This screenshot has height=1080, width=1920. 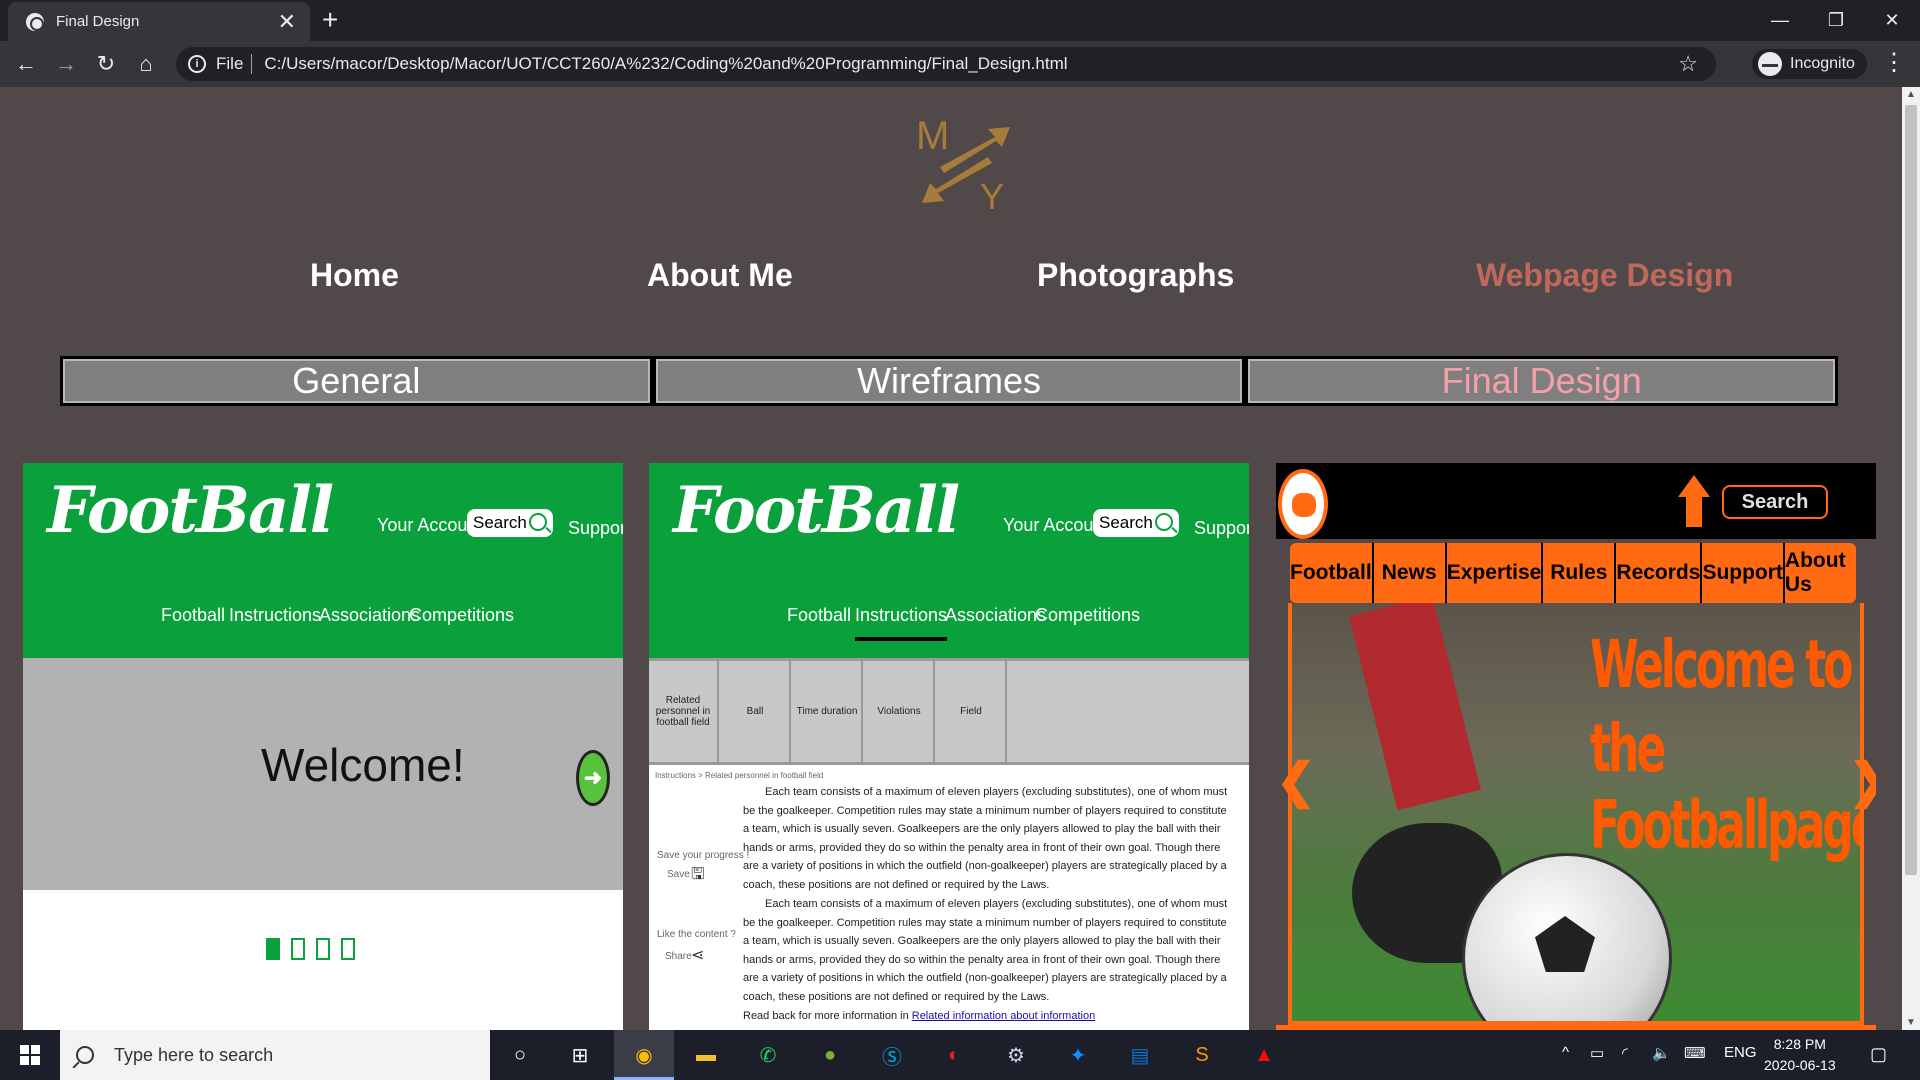 I want to click on save-prompt: Save your progress !, so click(x=703, y=855).